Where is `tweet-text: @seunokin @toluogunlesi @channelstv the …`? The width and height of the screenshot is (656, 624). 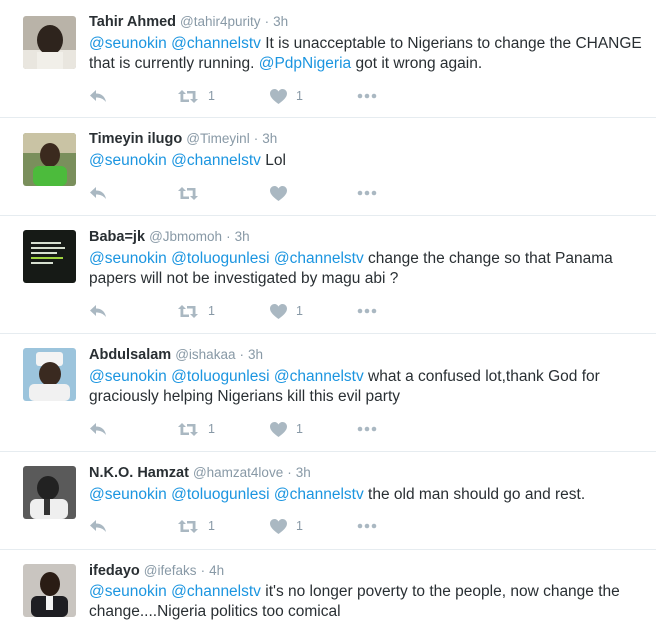
tweet-text: @seunokin @toluogunlesi @channelstv the … is located at coordinates (367, 495).